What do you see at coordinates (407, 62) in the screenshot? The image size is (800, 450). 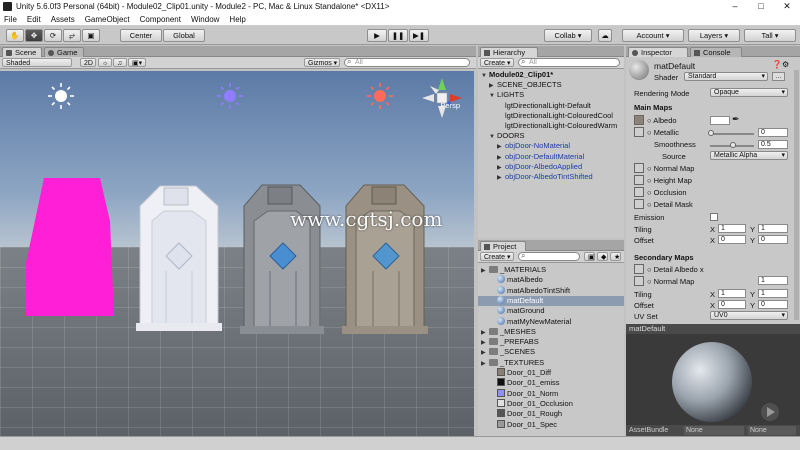 I see `scene-search-input: All` at bounding box center [407, 62].